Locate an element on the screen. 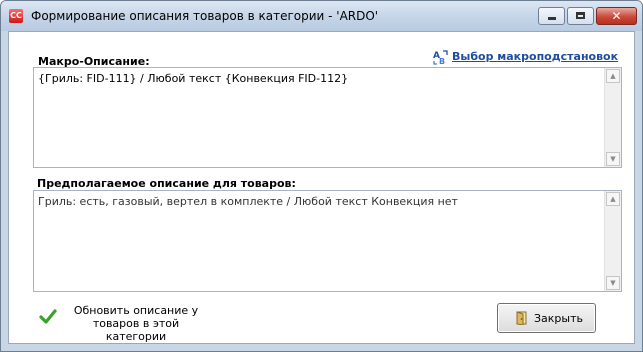 This screenshot has width=643, height=352. app-icon: CC is located at coordinates (16, 16).